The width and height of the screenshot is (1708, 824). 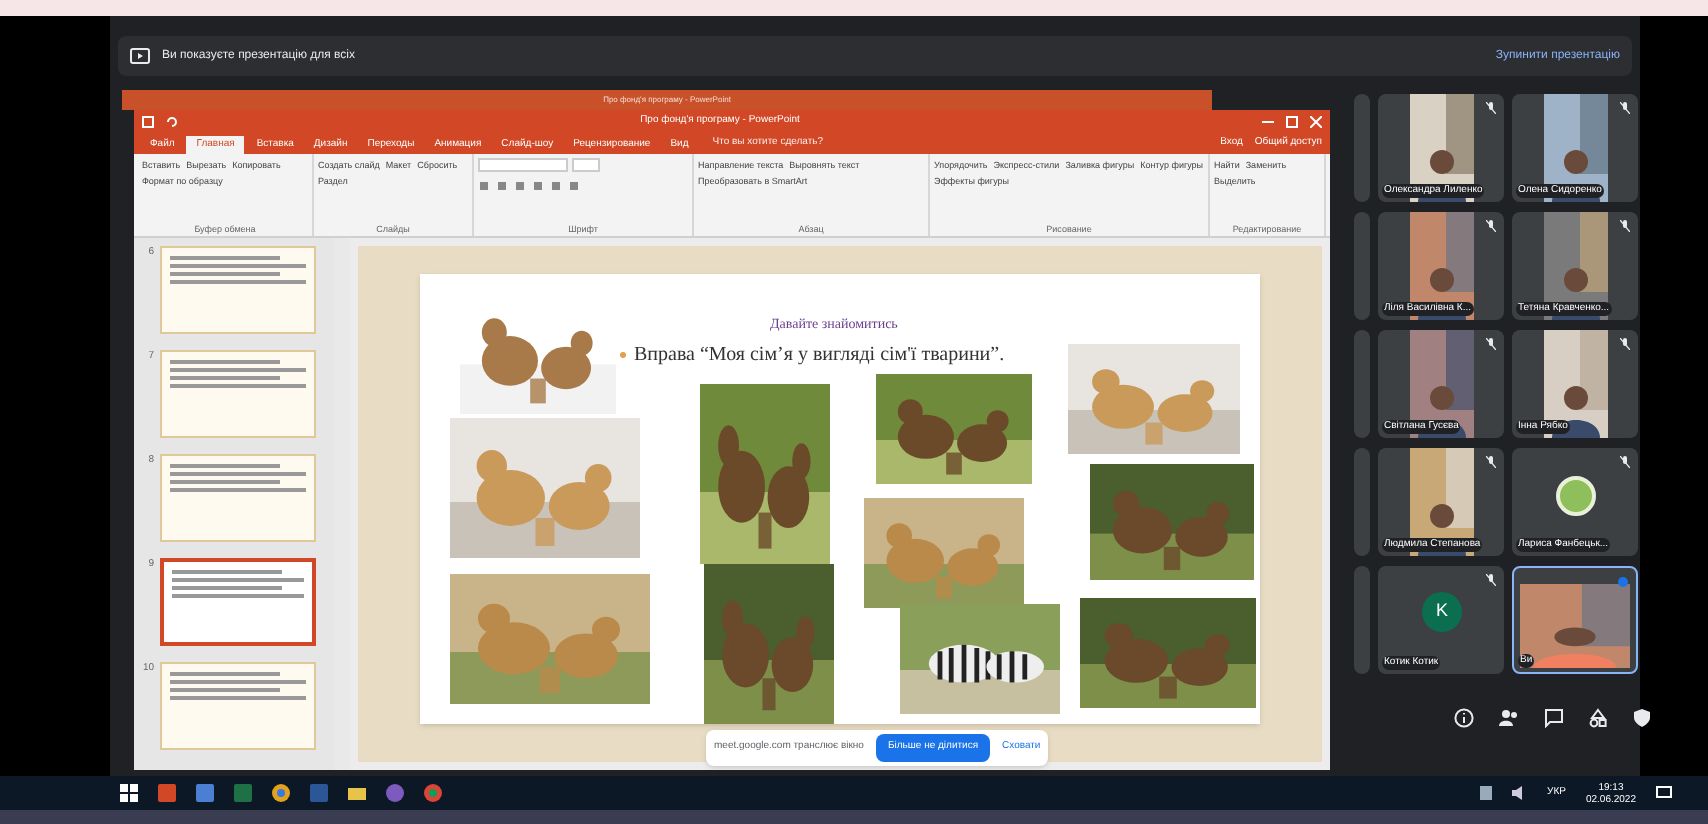 I want to click on notification-icon, so click(x=1664, y=793).